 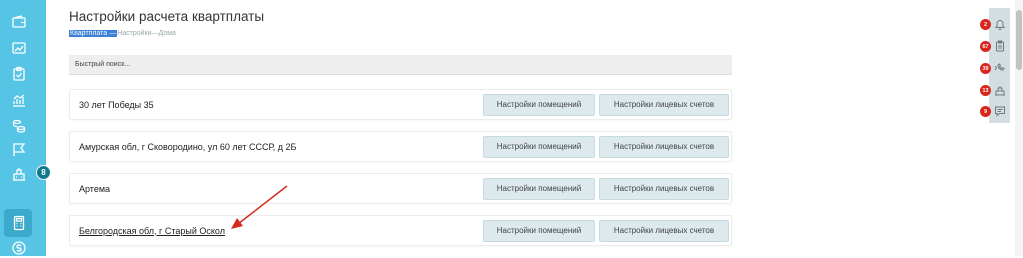 What do you see at coordinates (19, 223) in the screenshot?
I see `calculator-icon` at bounding box center [19, 223].